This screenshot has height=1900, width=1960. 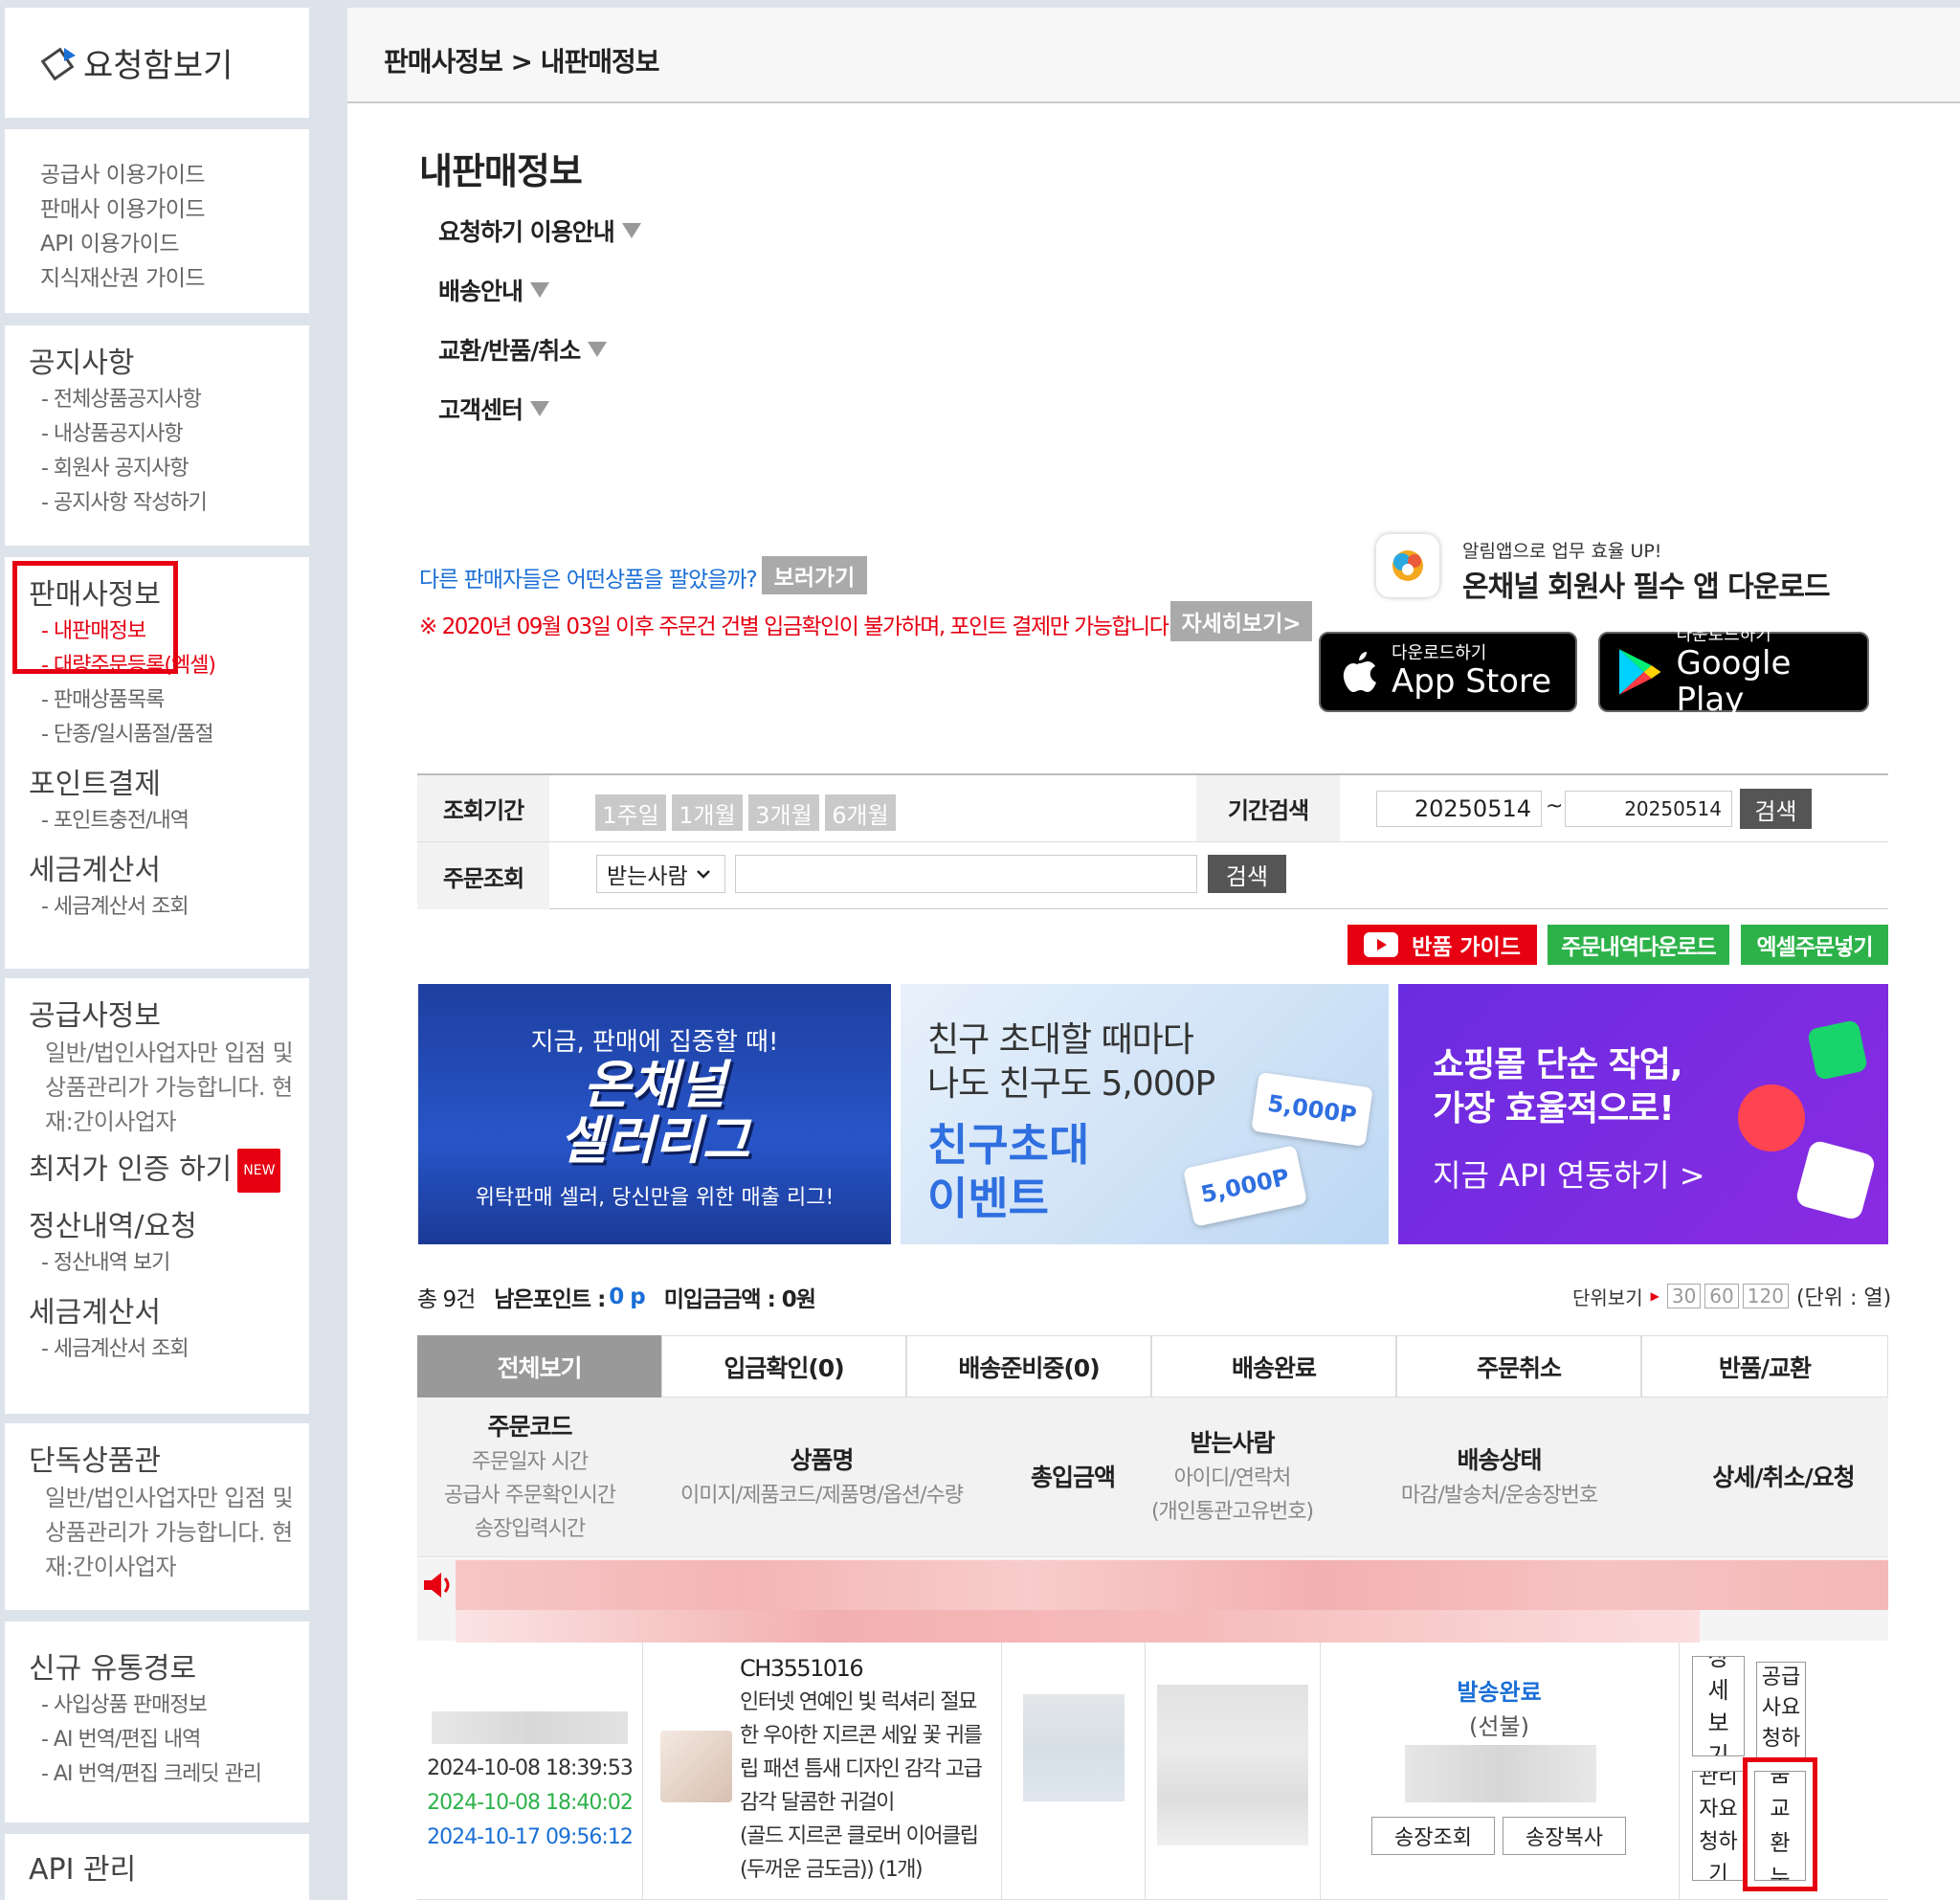 What do you see at coordinates (169, 1263) in the screenshot?
I see `sidebar-item-settle: - 정산내역 보기` at bounding box center [169, 1263].